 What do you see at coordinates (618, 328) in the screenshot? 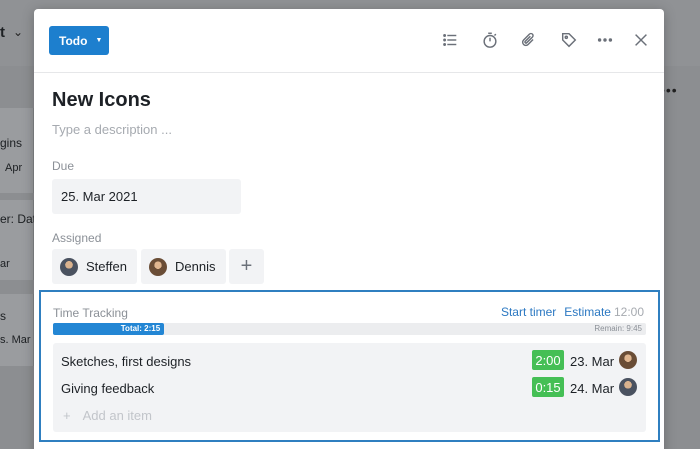
I see `remaining-time-label: Remain: 9:45` at bounding box center [618, 328].